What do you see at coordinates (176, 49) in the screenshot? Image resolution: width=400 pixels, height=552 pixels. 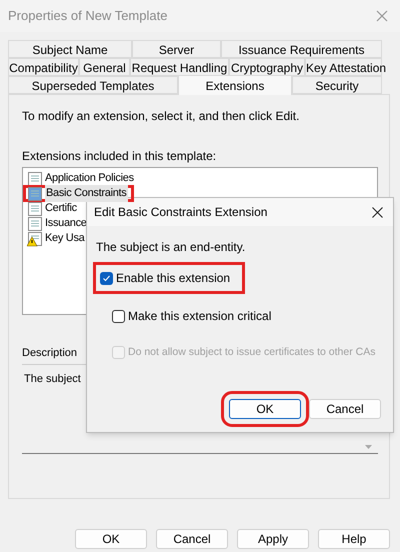 I see `tab: Server` at bounding box center [176, 49].